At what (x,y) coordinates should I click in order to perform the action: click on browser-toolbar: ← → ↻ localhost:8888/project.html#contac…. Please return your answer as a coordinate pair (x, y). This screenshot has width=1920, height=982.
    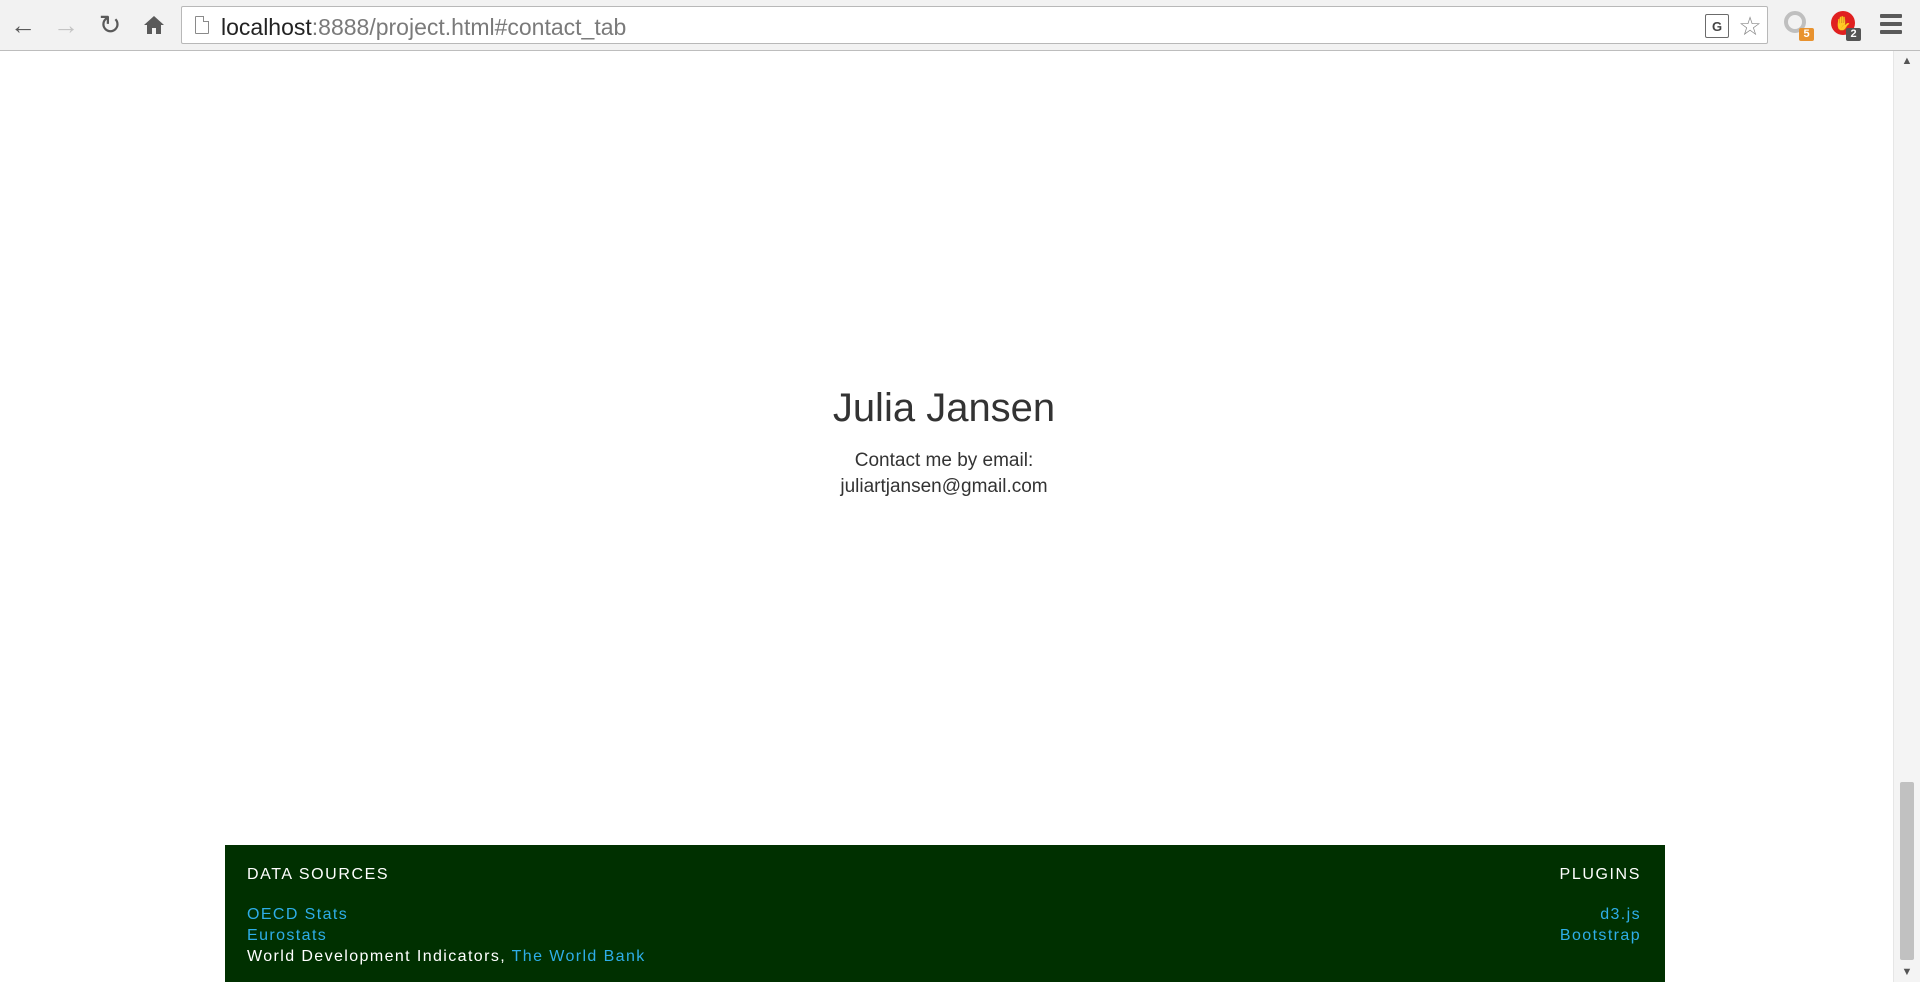
    Looking at the image, I should click on (960, 25).